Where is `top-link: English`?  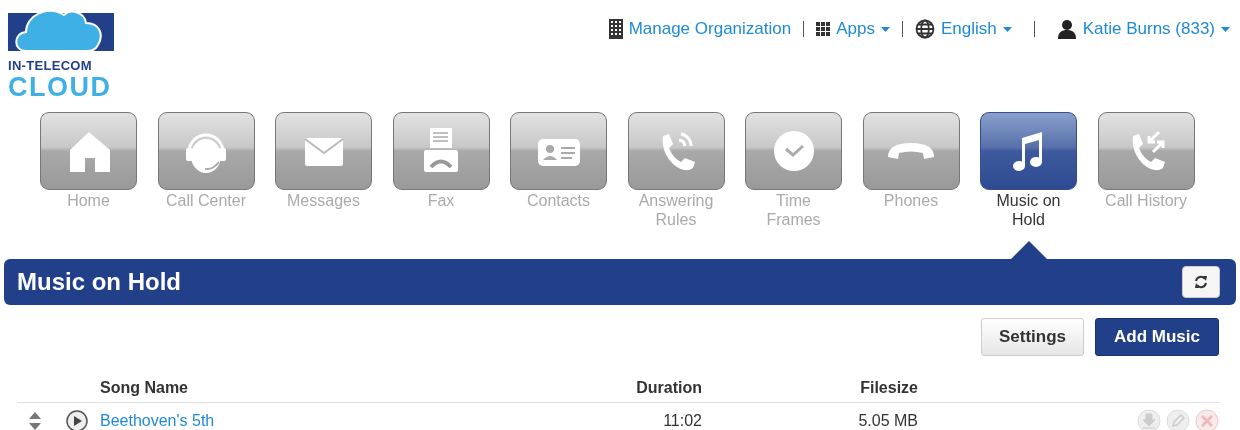
top-link: English is located at coordinates (963, 29).